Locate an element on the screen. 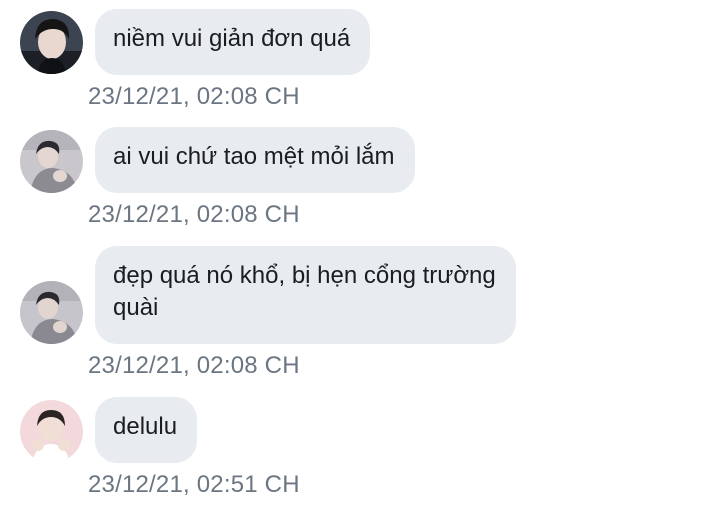 This screenshot has width=720, height=505. message-bubble: delulu is located at coordinates (146, 430).